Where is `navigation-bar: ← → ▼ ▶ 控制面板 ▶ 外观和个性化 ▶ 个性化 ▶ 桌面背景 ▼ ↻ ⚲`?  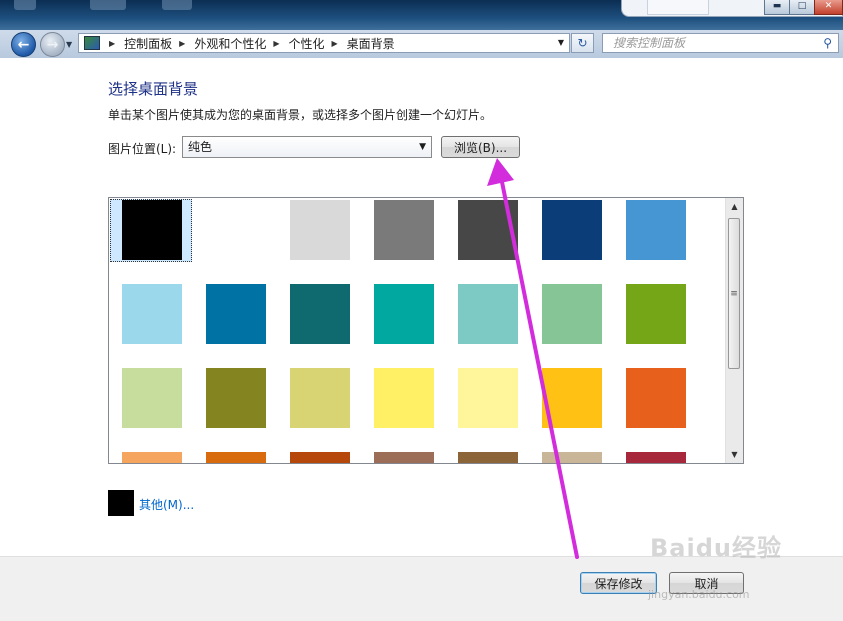 navigation-bar: ← → ▼ ▶ 控制面板 ▶ 外观和个性化 ▶ 个性化 ▶ 桌面背景 ▼ ↻ ⚲ is located at coordinates (421, 44).